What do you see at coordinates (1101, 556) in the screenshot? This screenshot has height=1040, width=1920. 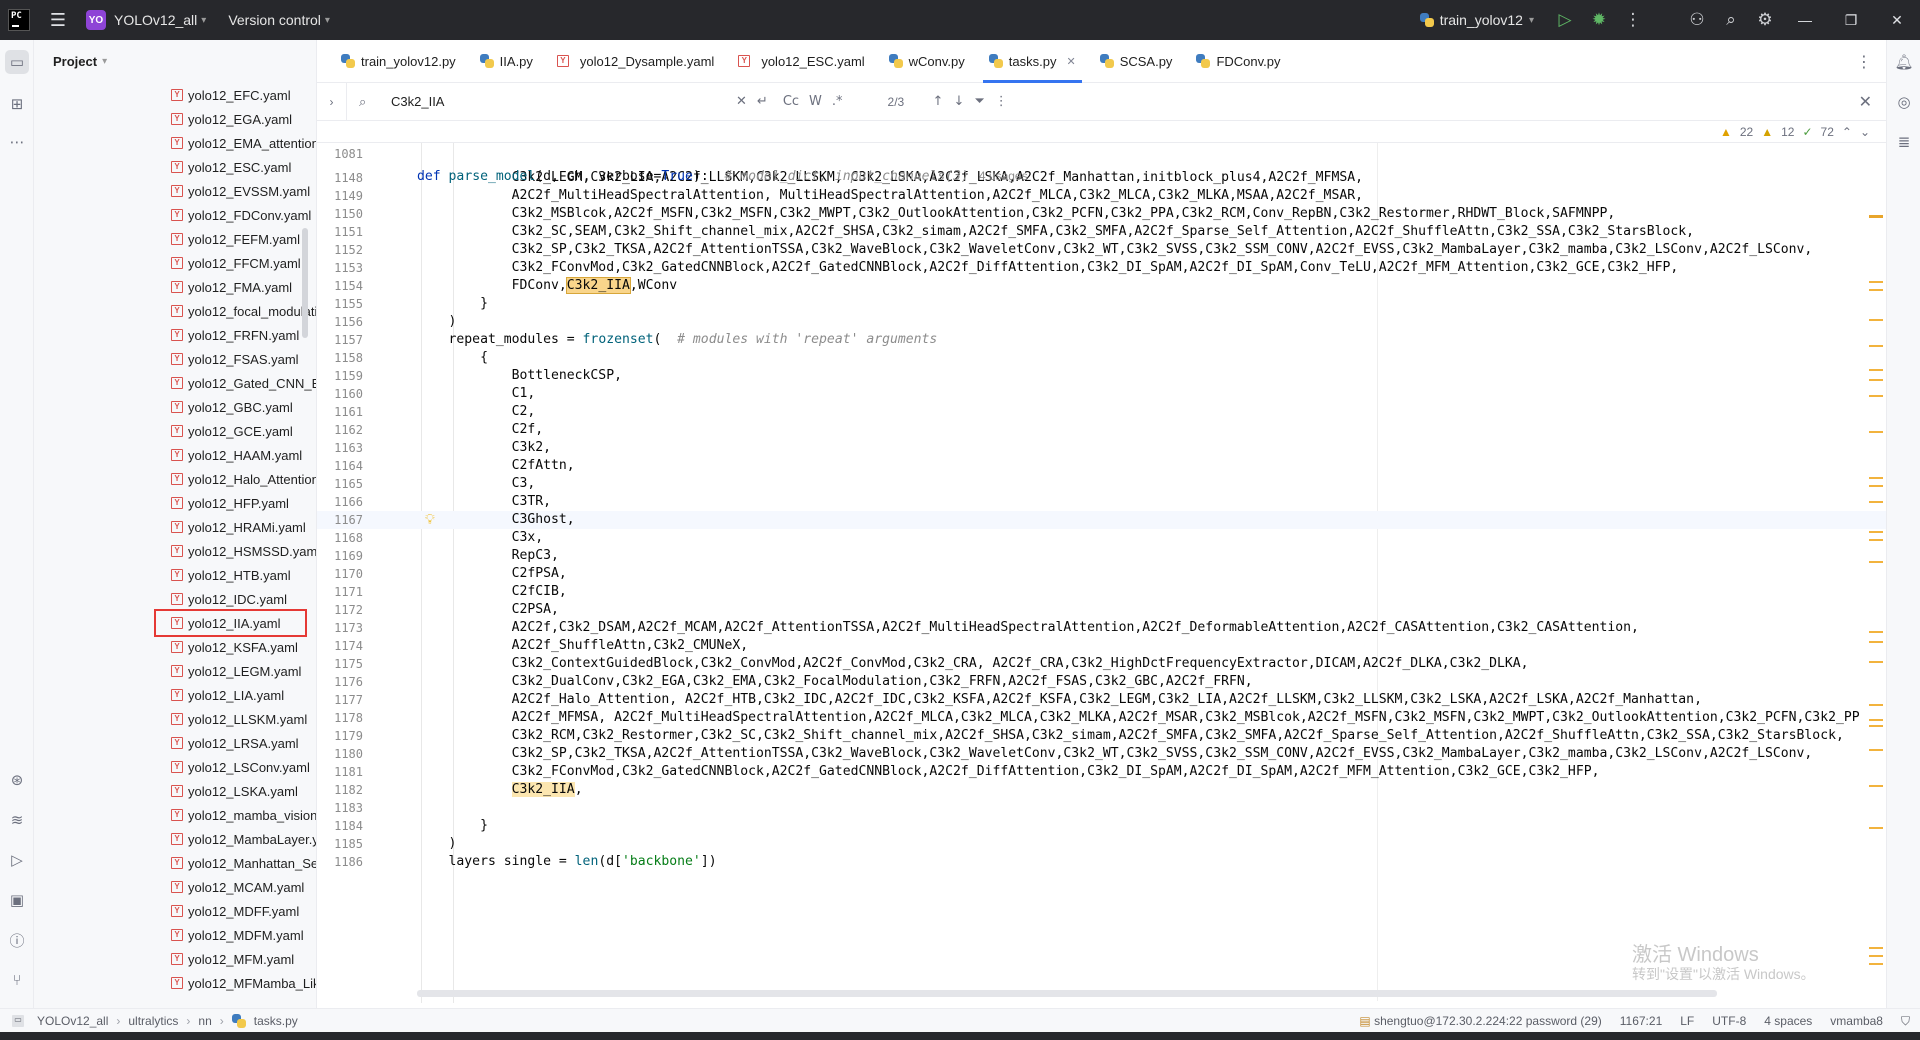 I see `code-line: 1169 RepC3,` at bounding box center [1101, 556].